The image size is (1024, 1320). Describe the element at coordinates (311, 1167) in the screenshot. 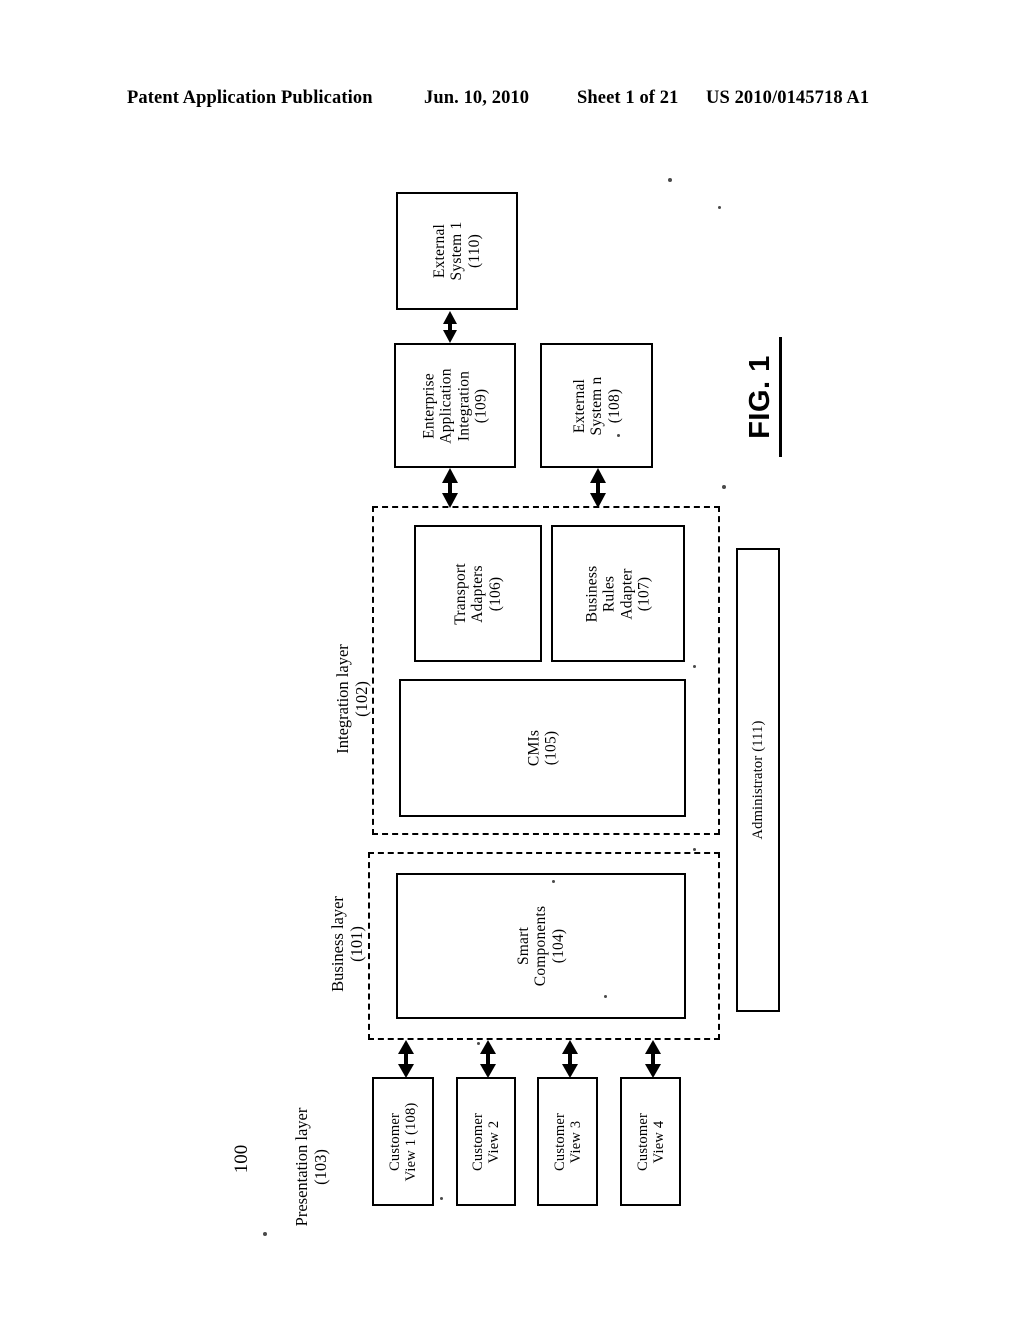

I see `presentation-layer-label: Presentation layer (103)` at that location.